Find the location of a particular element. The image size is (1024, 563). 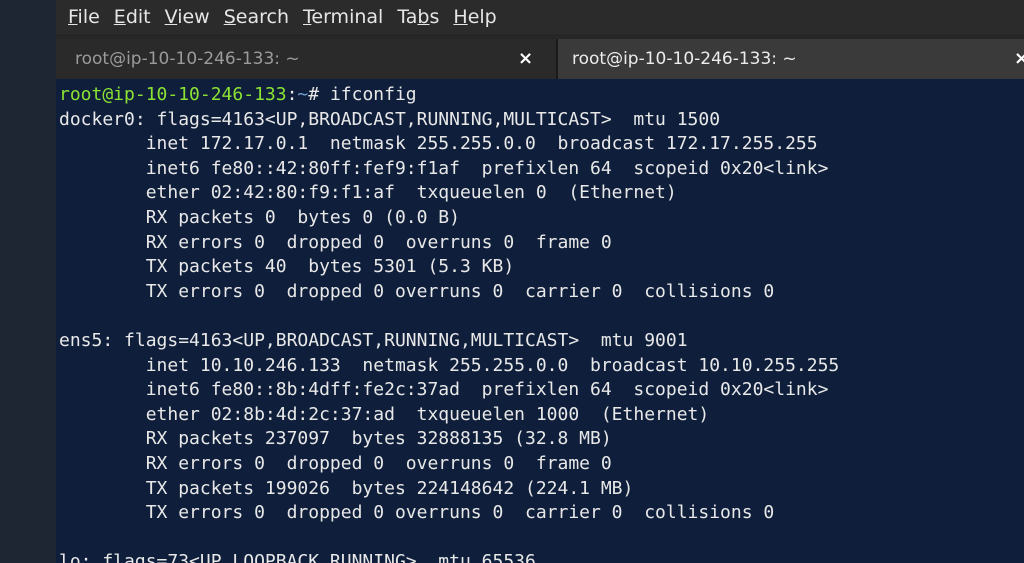

menu-file: File is located at coordinates (84, 17).